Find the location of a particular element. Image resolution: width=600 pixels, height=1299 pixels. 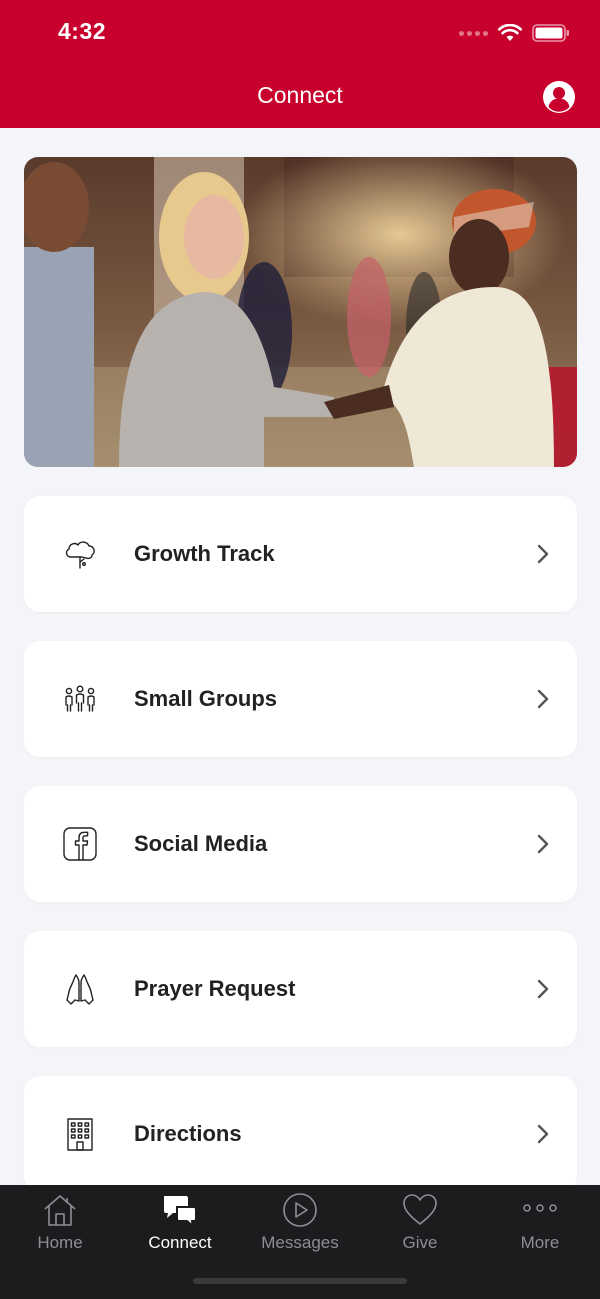

tab-label: Connect is located at coordinates (180, 1242).